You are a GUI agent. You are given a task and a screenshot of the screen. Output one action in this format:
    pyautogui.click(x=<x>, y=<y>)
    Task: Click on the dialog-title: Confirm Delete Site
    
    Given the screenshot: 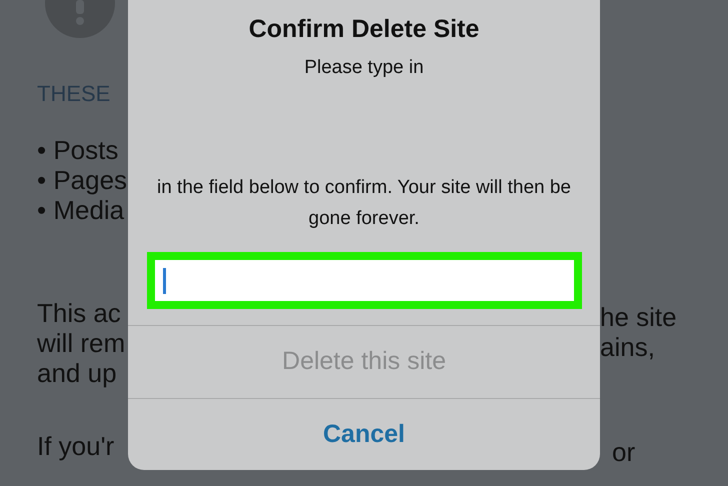 What is the action you would take?
    pyautogui.click(x=364, y=29)
    